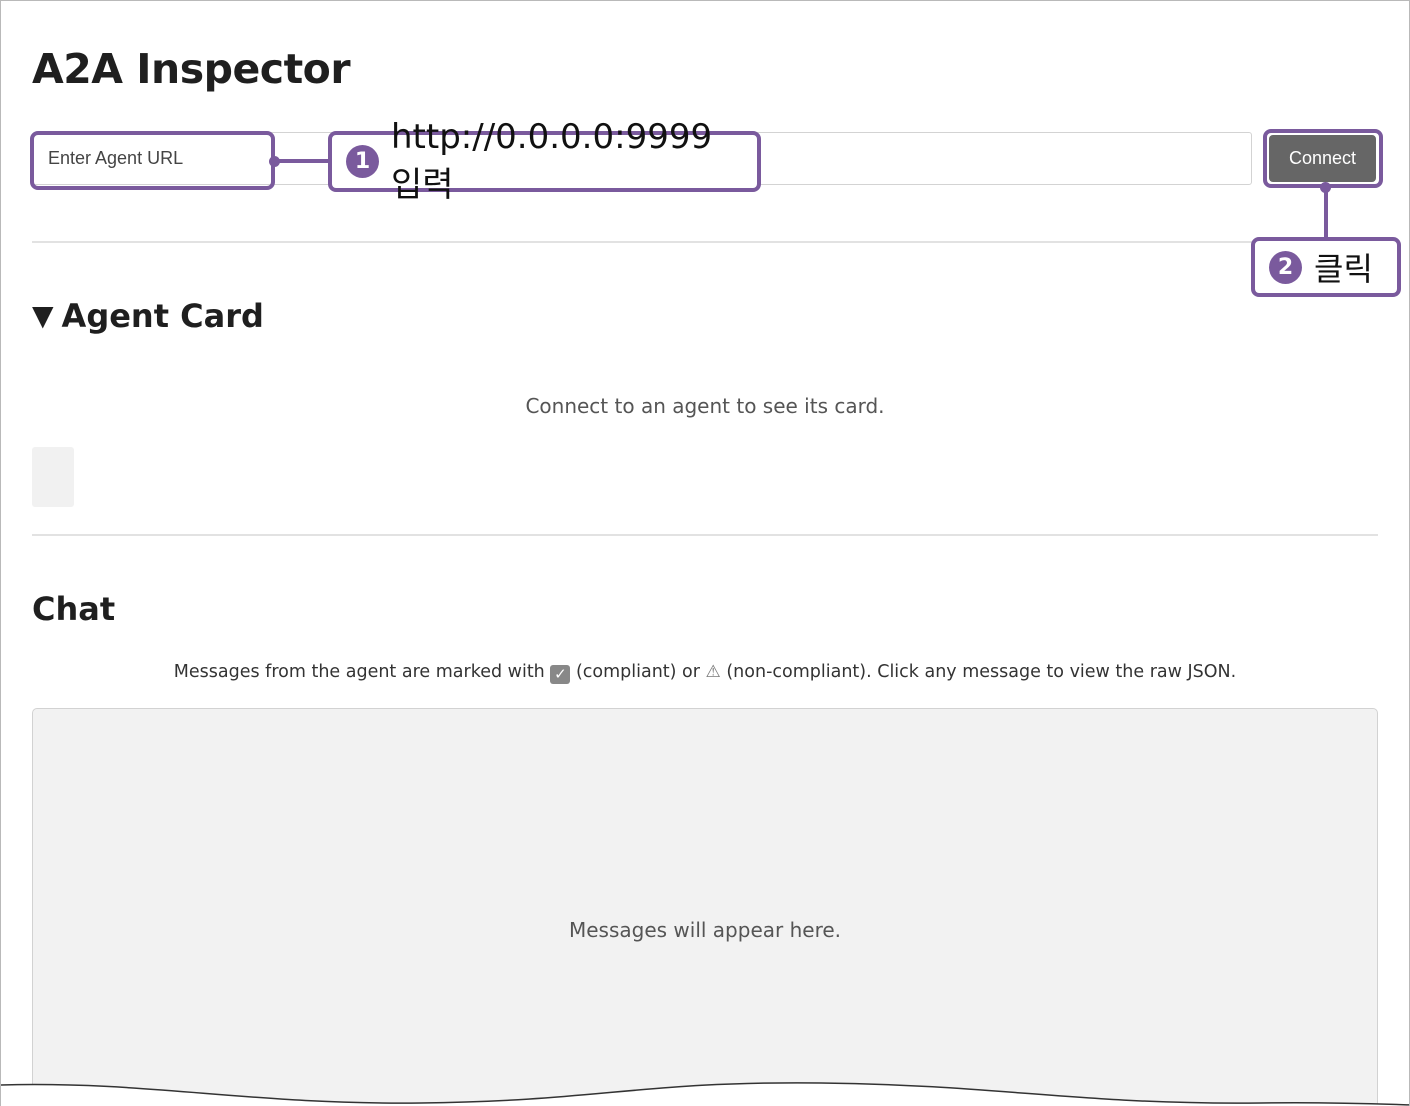  Describe the element at coordinates (637, 672) in the screenshot. I see `chat-hint-compliant: (compliant) or` at that location.